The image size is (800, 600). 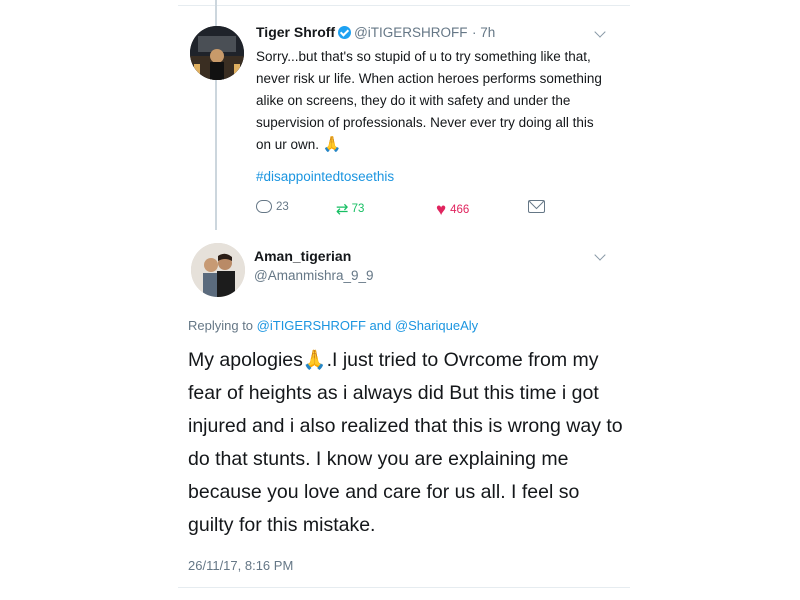 What do you see at coordinates (302, 256) in the screenshot?
I see `tweet2-author-name: Aman_tigerian` at bounding box center [302, 256].